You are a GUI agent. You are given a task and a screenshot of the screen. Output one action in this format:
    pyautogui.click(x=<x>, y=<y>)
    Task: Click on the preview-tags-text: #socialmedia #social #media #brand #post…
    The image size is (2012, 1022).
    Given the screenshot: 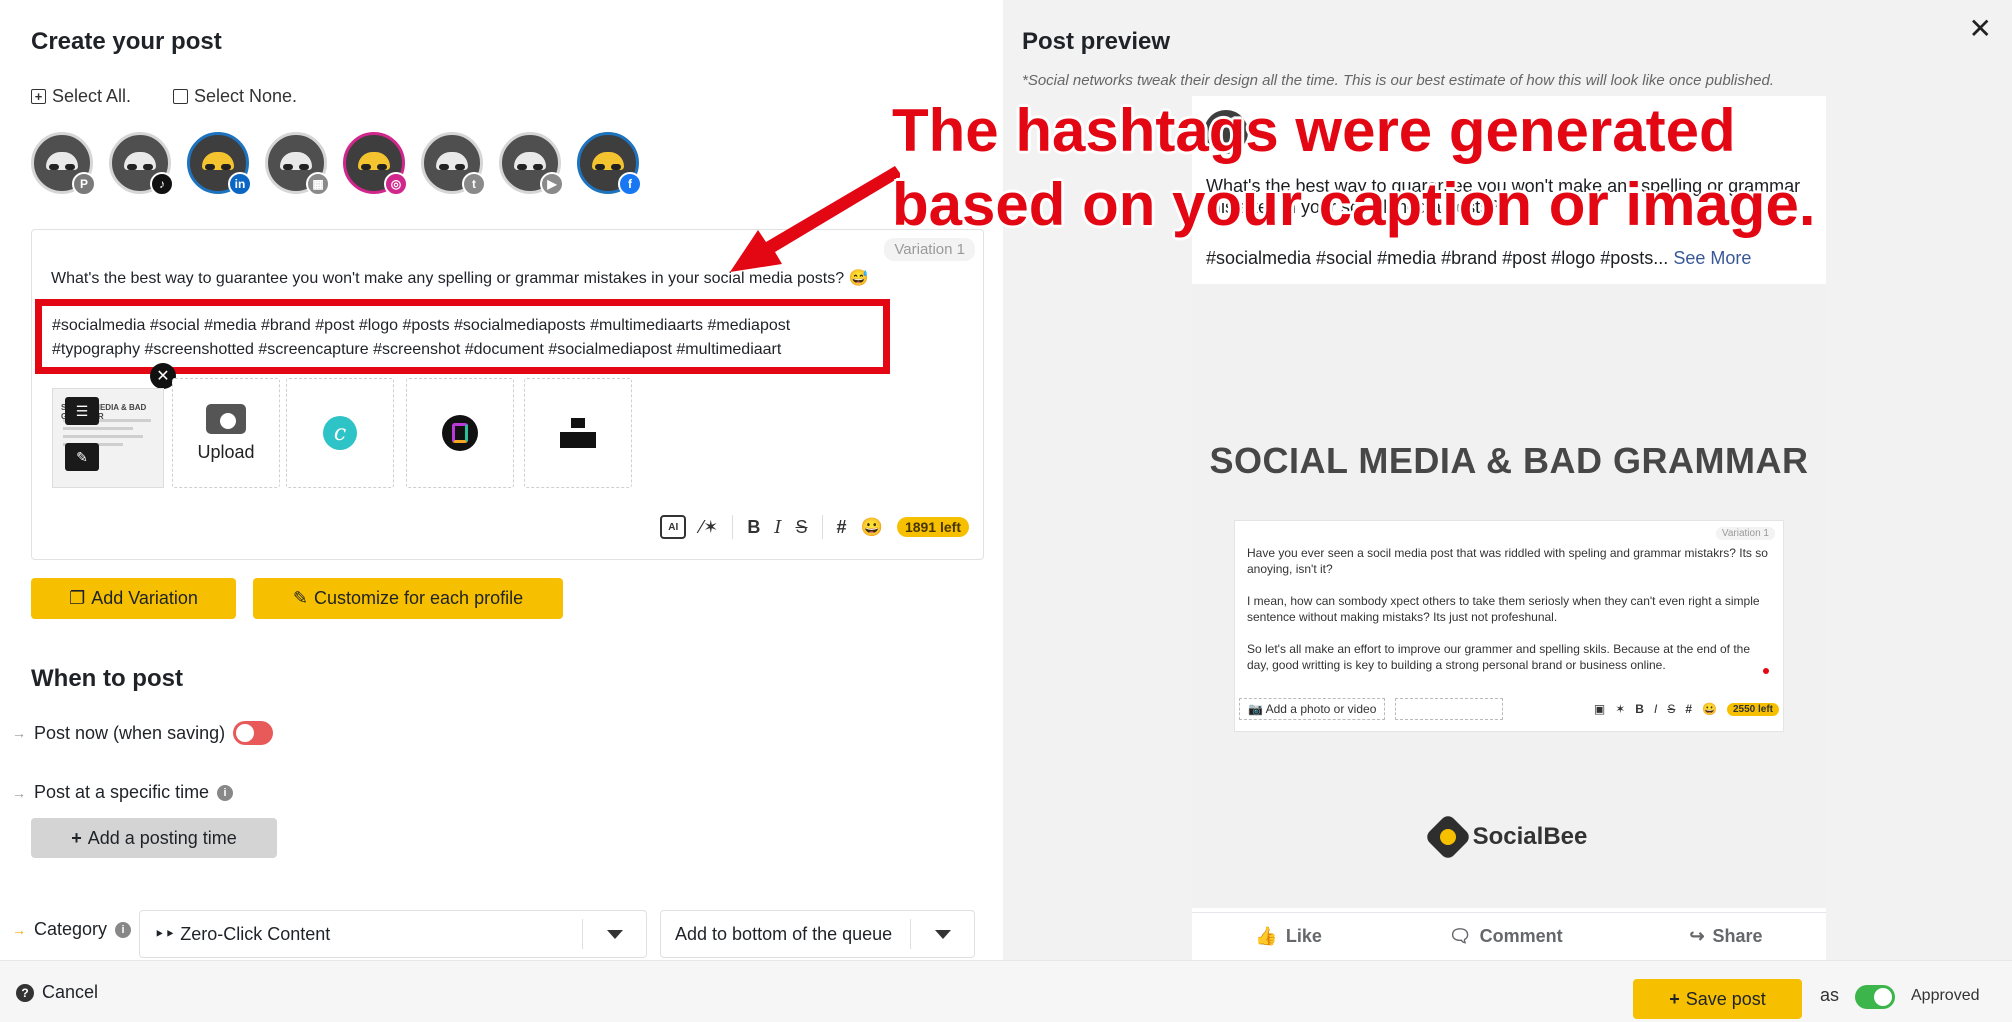 What is the action you would take?
    pyautogui.click(x=1437, y=258)
    